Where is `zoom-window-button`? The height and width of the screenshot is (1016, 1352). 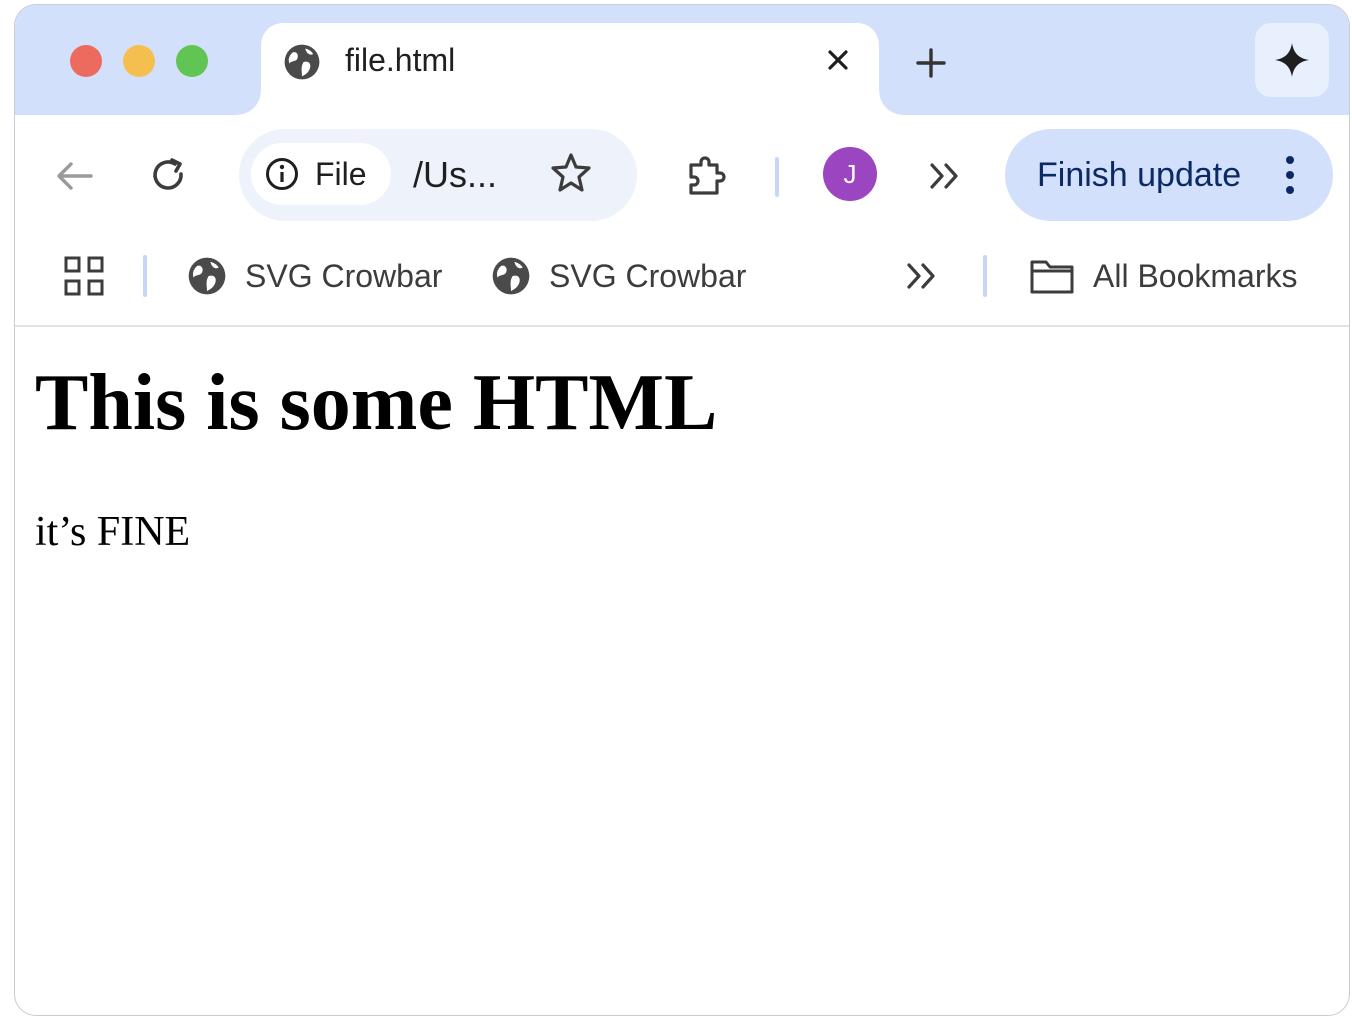
zoom-window-button is located at coordinates (192, 61).